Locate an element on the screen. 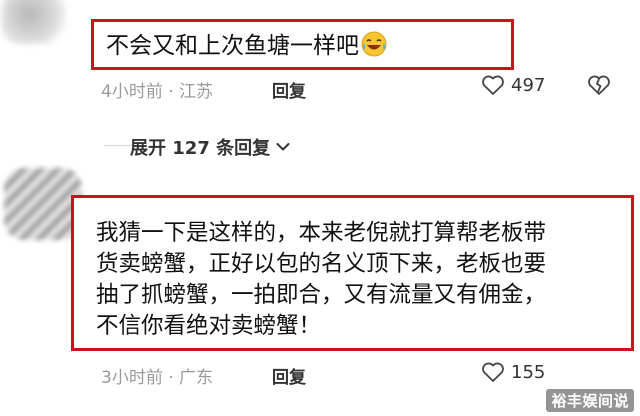 This screenshot has height=416, width=640. comment-1-highlight: 不会又和上次鱼塘一样吧 is located at coordinates (302, 44).